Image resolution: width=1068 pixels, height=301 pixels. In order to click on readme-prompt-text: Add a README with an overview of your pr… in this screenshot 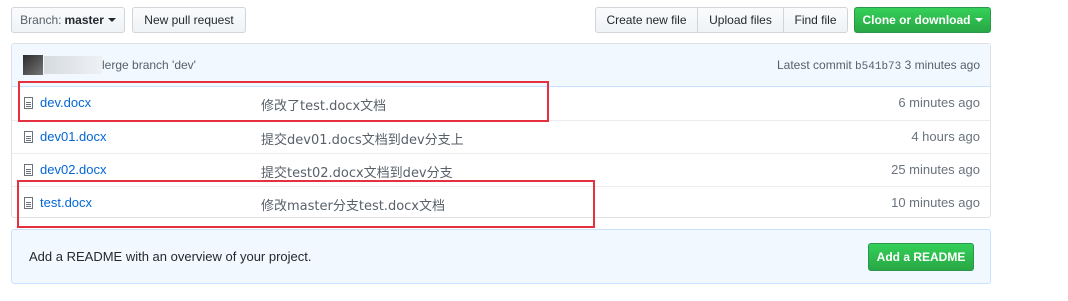, I will do `click(170, 256)`.